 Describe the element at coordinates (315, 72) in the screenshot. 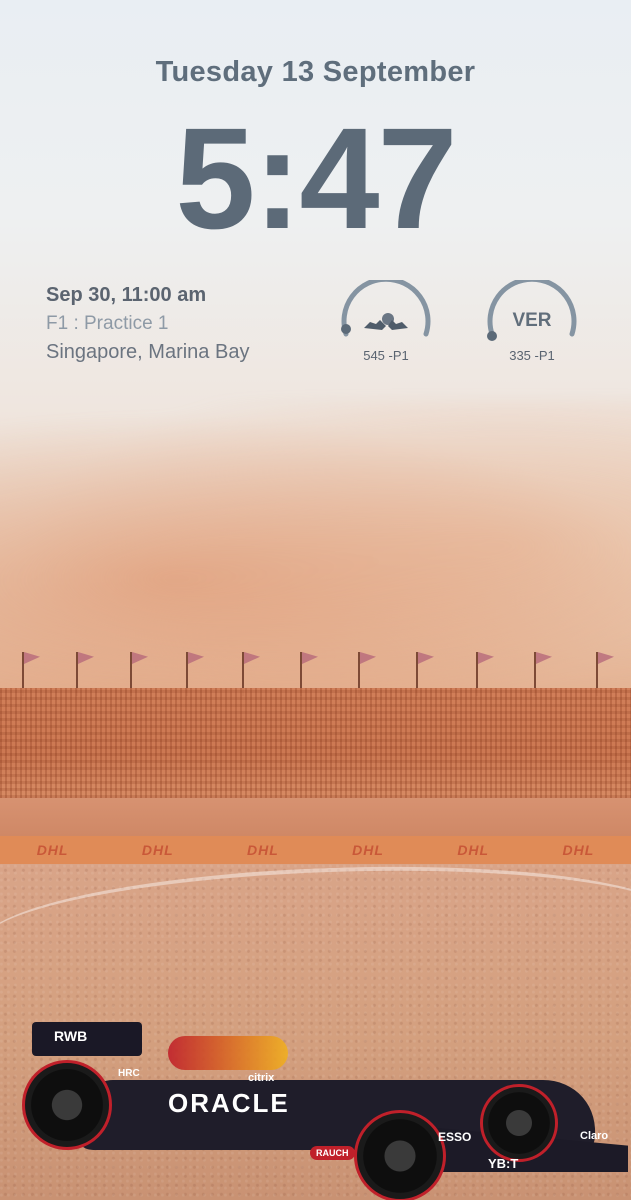

I see `lock-screen-date: Tuesday 13 September` at that location.